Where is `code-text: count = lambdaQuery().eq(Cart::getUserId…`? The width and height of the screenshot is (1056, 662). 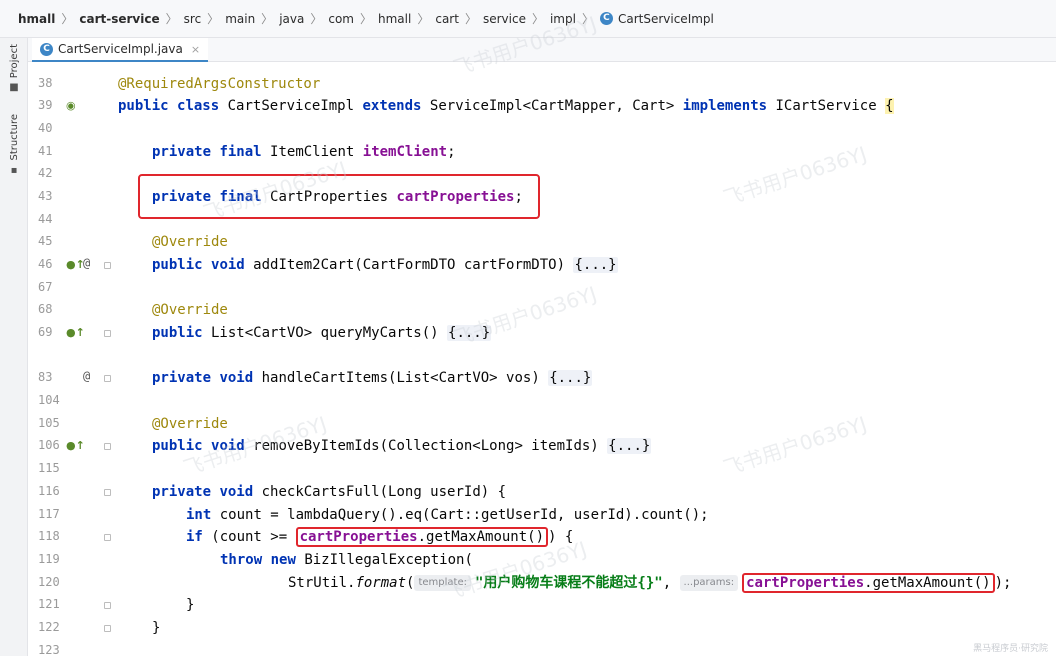 code-text: count = lambdaQuery().eq(Cart::getUserId… is located at coordinates (460, 515).